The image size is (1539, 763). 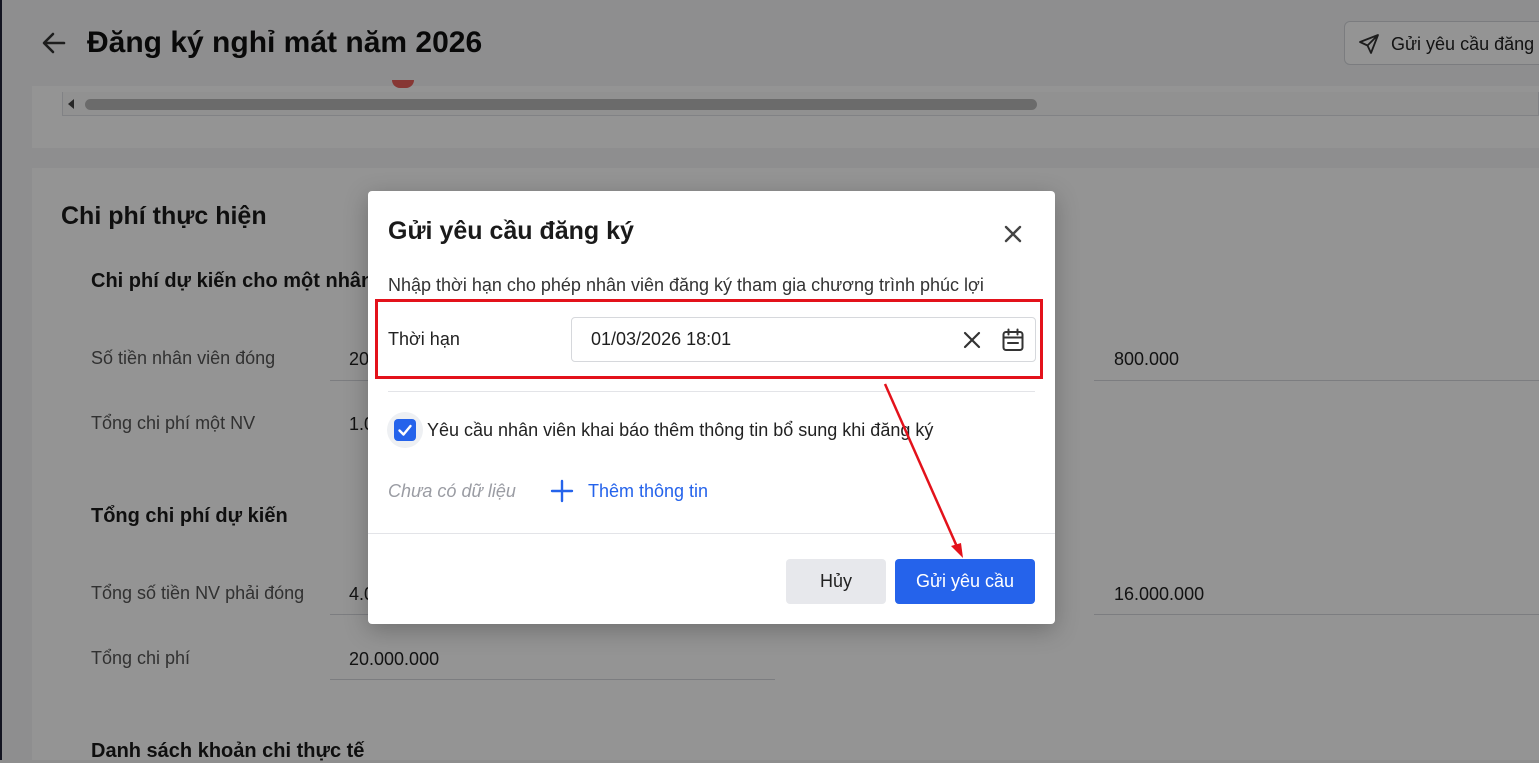 I want to click on footer-divider, so click(x=711, y=533).